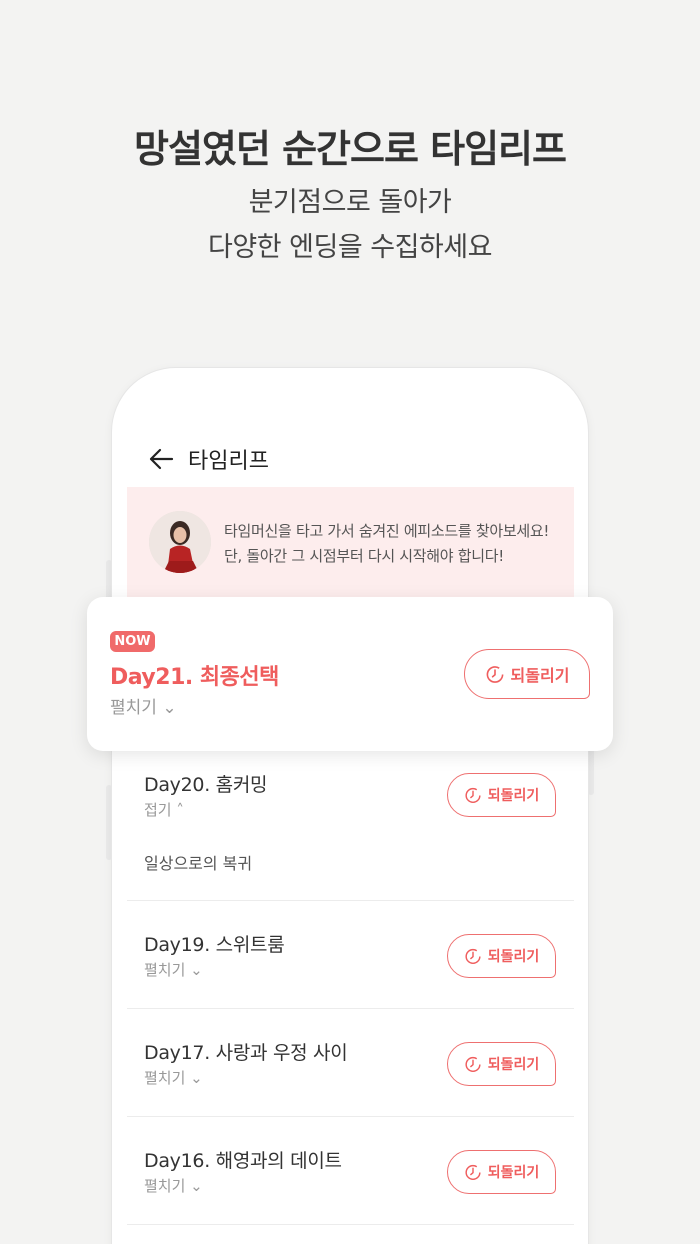 The height and width of the screenshot is (1244, 700). Describe the element at coordinates (350, 830) in the screenshot. I see `episode-row: Day20. 홈커밍 접기 ˄ 일상으로의 복귀 되돌리기` at that location.